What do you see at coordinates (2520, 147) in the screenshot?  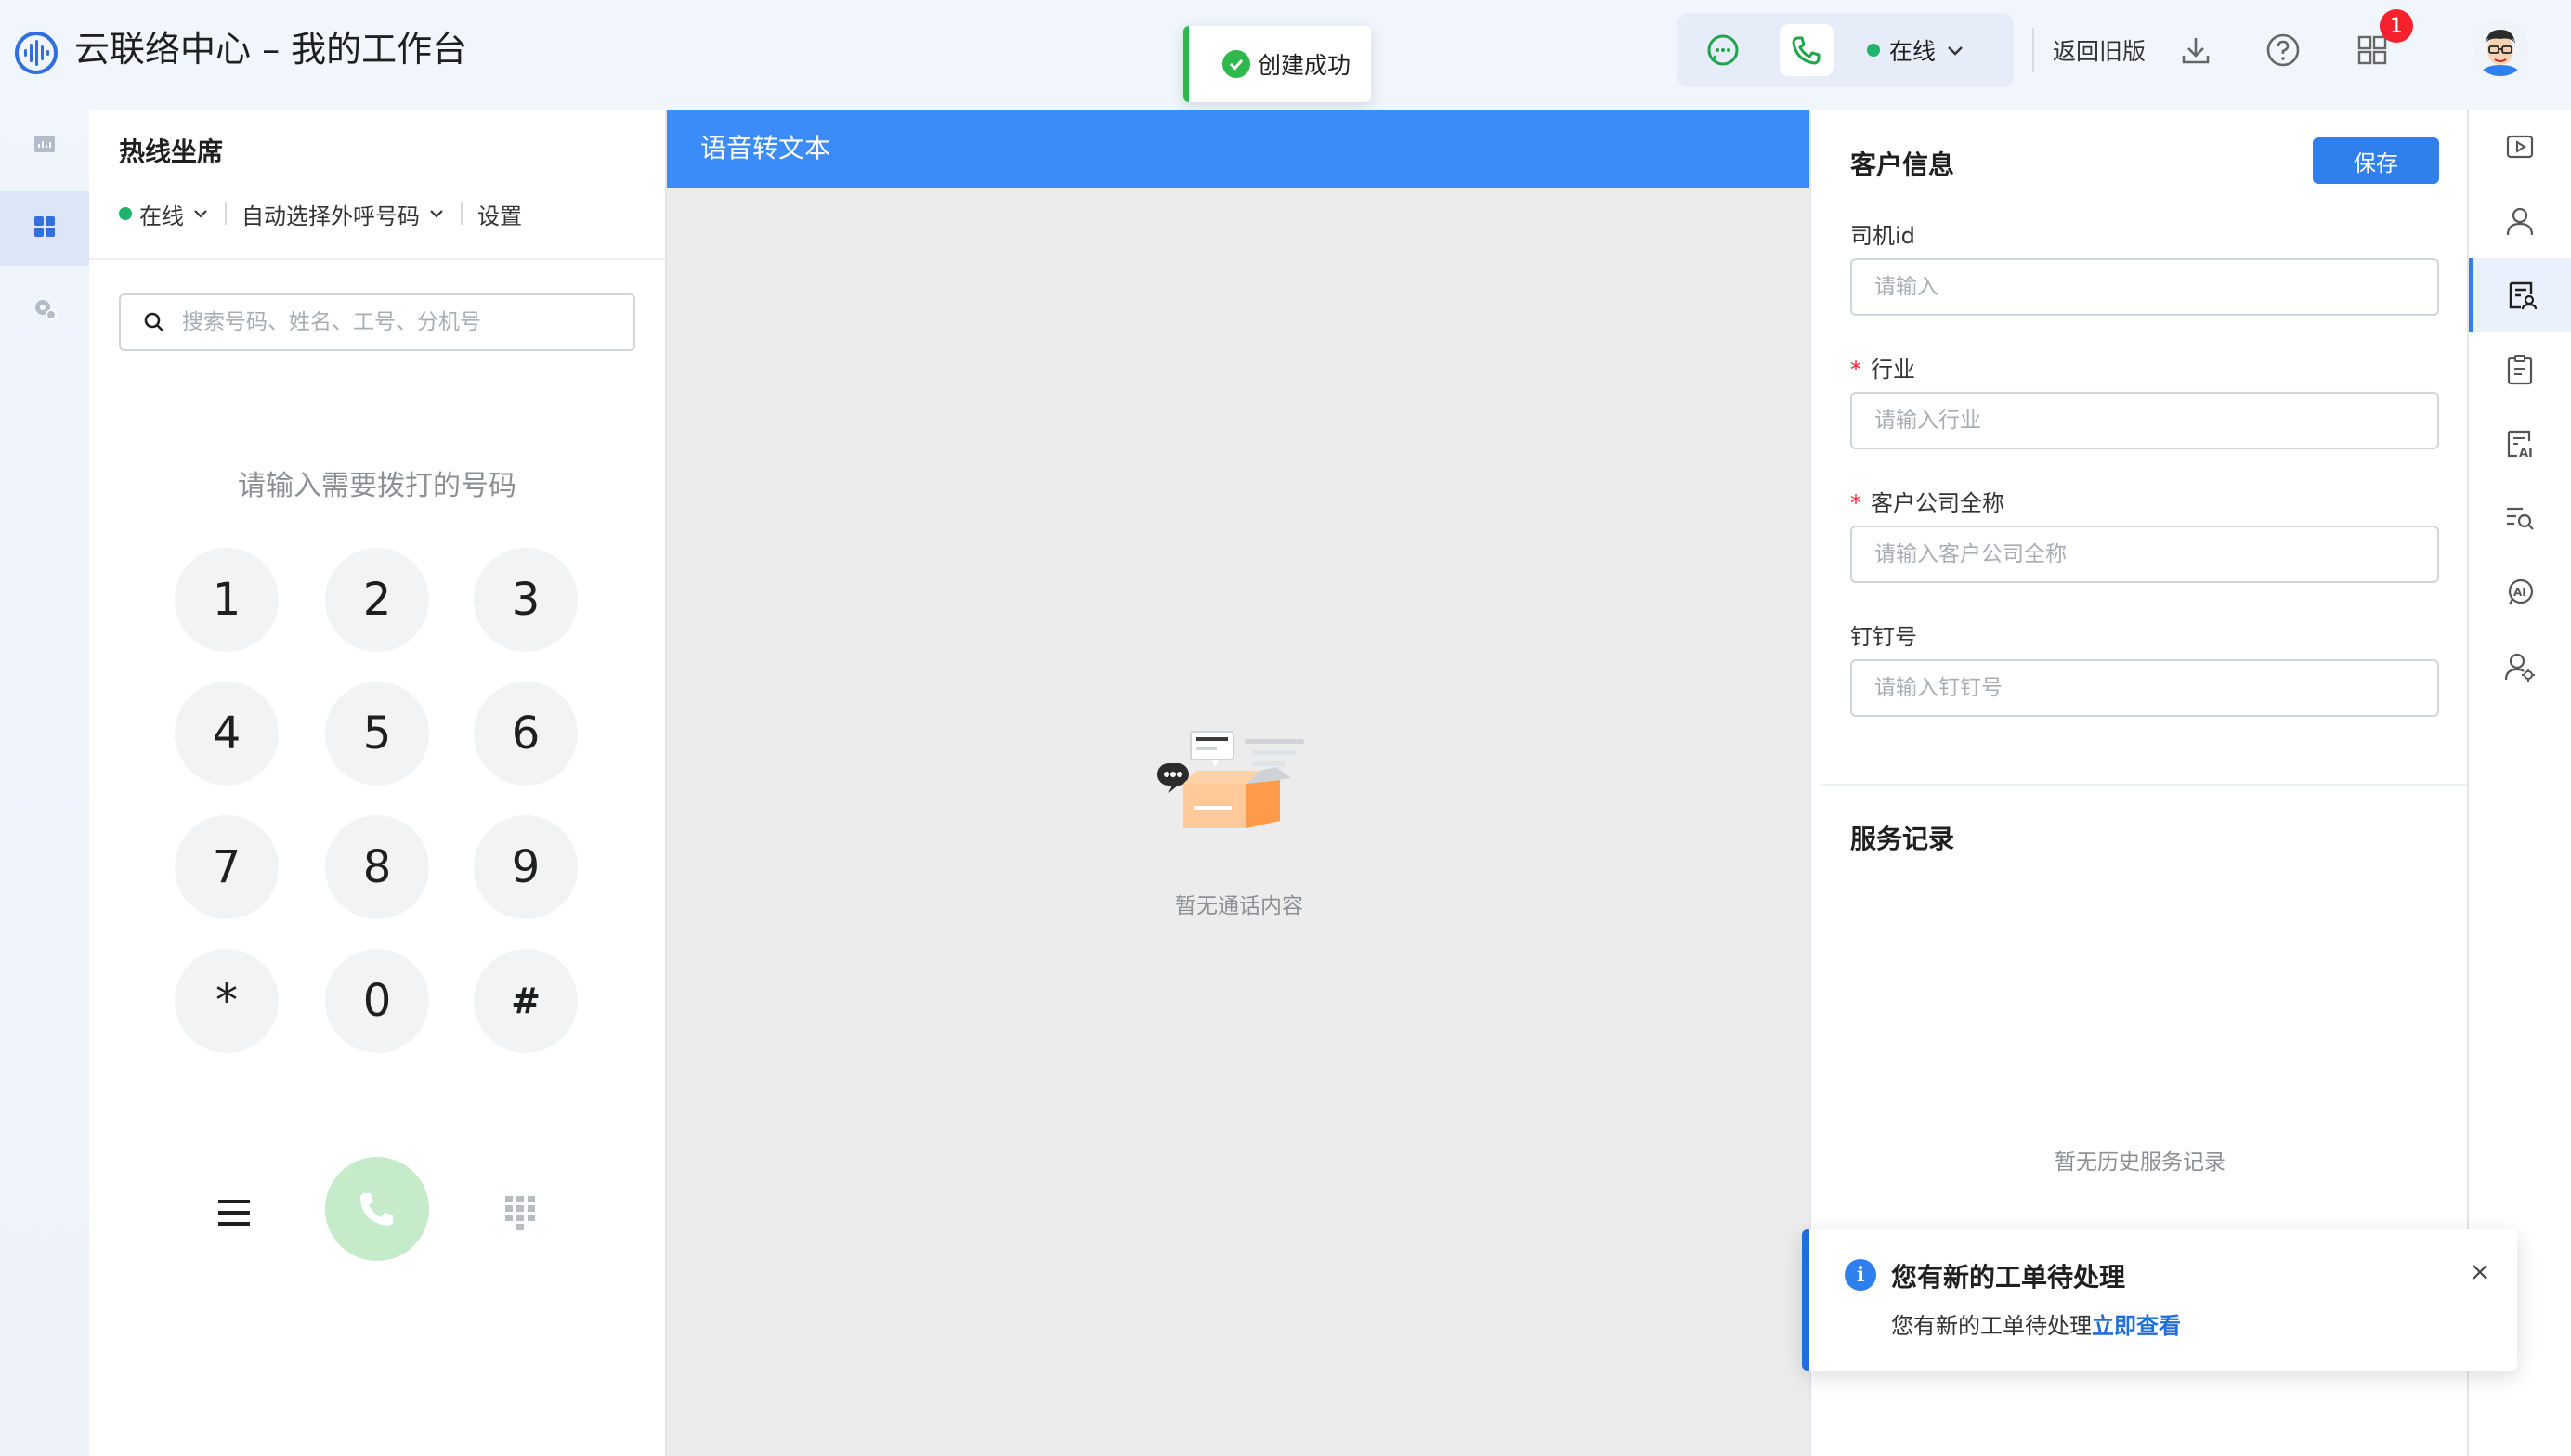 I see `rail-video` at bounding box center [2520, 147].